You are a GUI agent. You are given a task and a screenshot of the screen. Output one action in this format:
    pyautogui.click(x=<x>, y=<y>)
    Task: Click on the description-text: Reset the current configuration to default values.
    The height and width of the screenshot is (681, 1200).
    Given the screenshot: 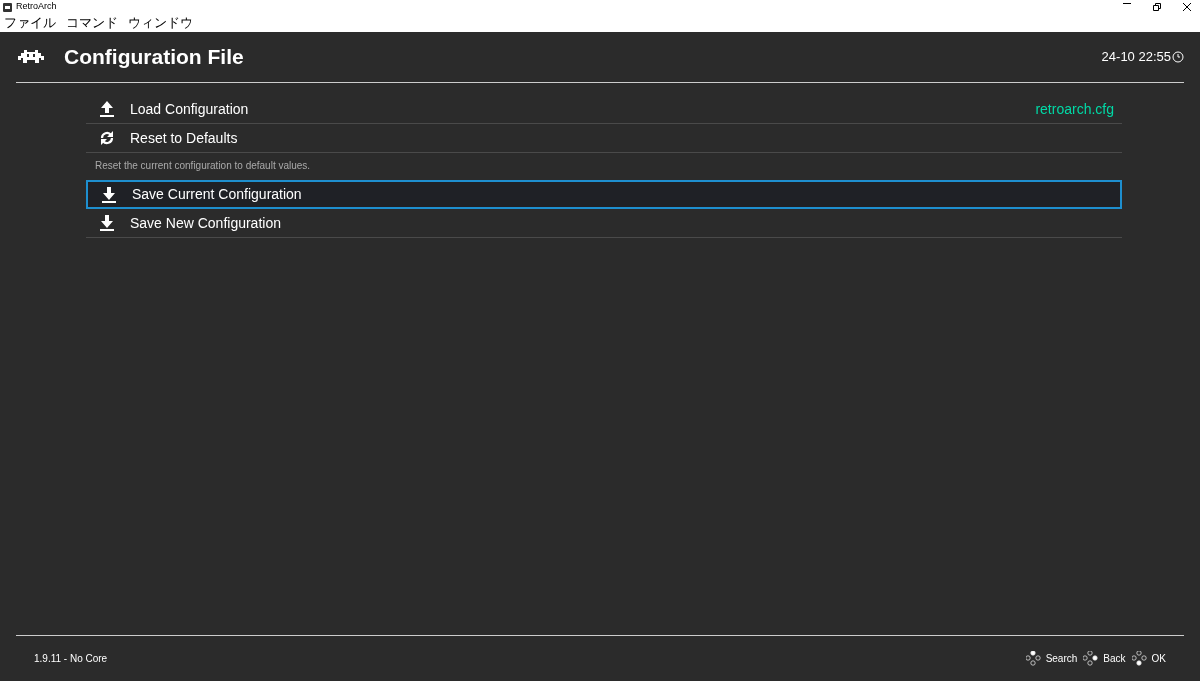 What is the action you would take?
    pyautogui.click(x=203, y=166)
    